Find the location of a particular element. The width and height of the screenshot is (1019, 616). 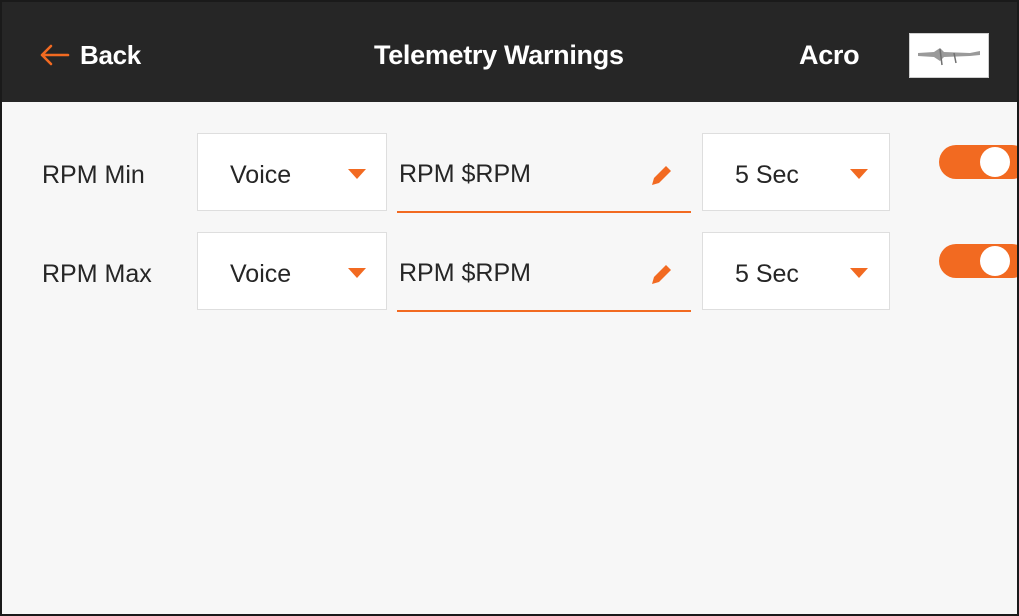

warning-row-rpm-min: RPM Min Voice RPM $RPM 5 Sec is located at coordinates (509, 173).